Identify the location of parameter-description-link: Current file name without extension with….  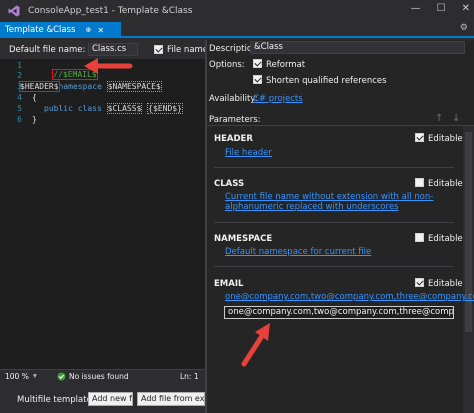
(340, 202).